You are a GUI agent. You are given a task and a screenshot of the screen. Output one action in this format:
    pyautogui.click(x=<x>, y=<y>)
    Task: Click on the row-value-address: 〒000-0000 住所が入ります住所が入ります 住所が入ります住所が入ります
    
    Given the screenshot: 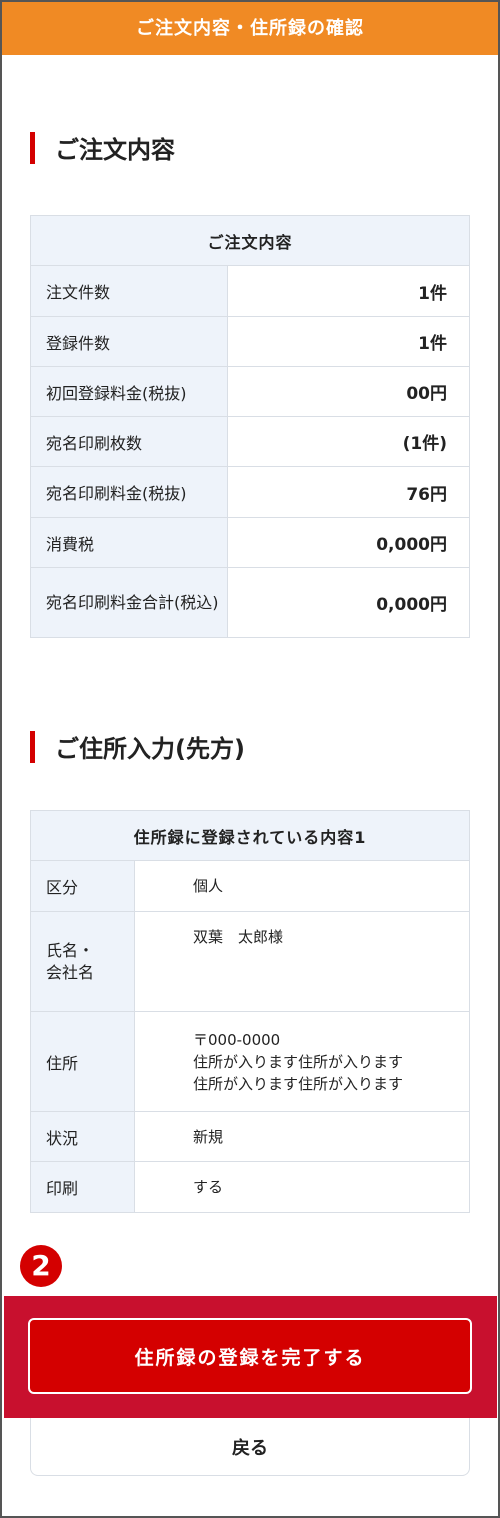 What is the action you would take?
    pyautogui.click(x=302, y=1061)
    